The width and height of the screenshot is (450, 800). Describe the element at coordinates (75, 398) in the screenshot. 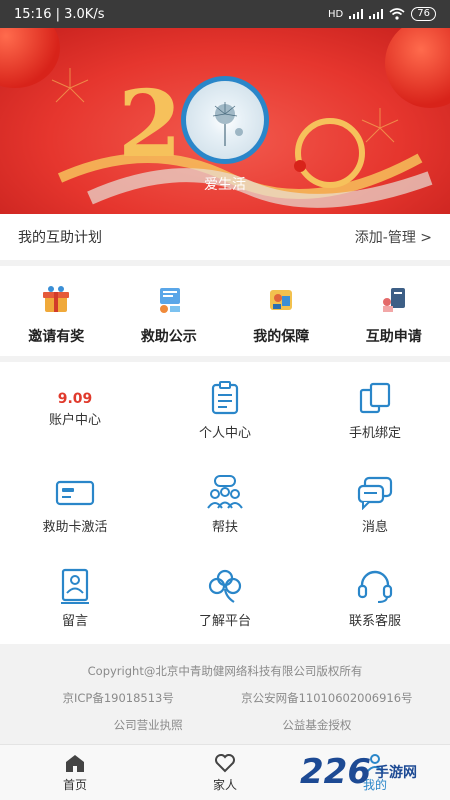

I see `account-balance-value: 9.09` at that location.